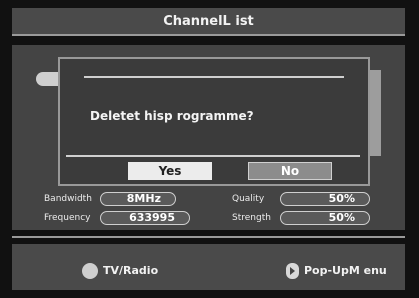 Image resolution: width=419 pixels, height=298 pixels. I want to click on page-title-text: ChannelL ist, so click(208, 21).